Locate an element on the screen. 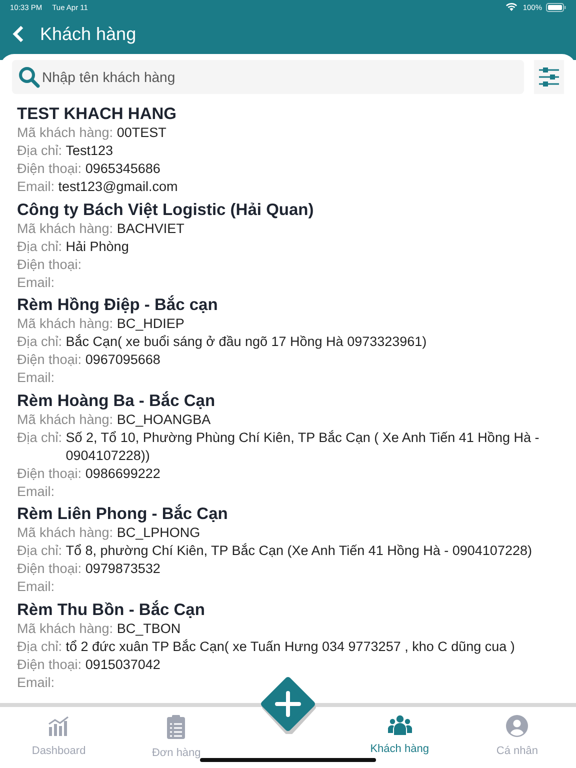 The height and width of the screenshot is (768, 576). plus-icon is located at coordinates (287, 704).